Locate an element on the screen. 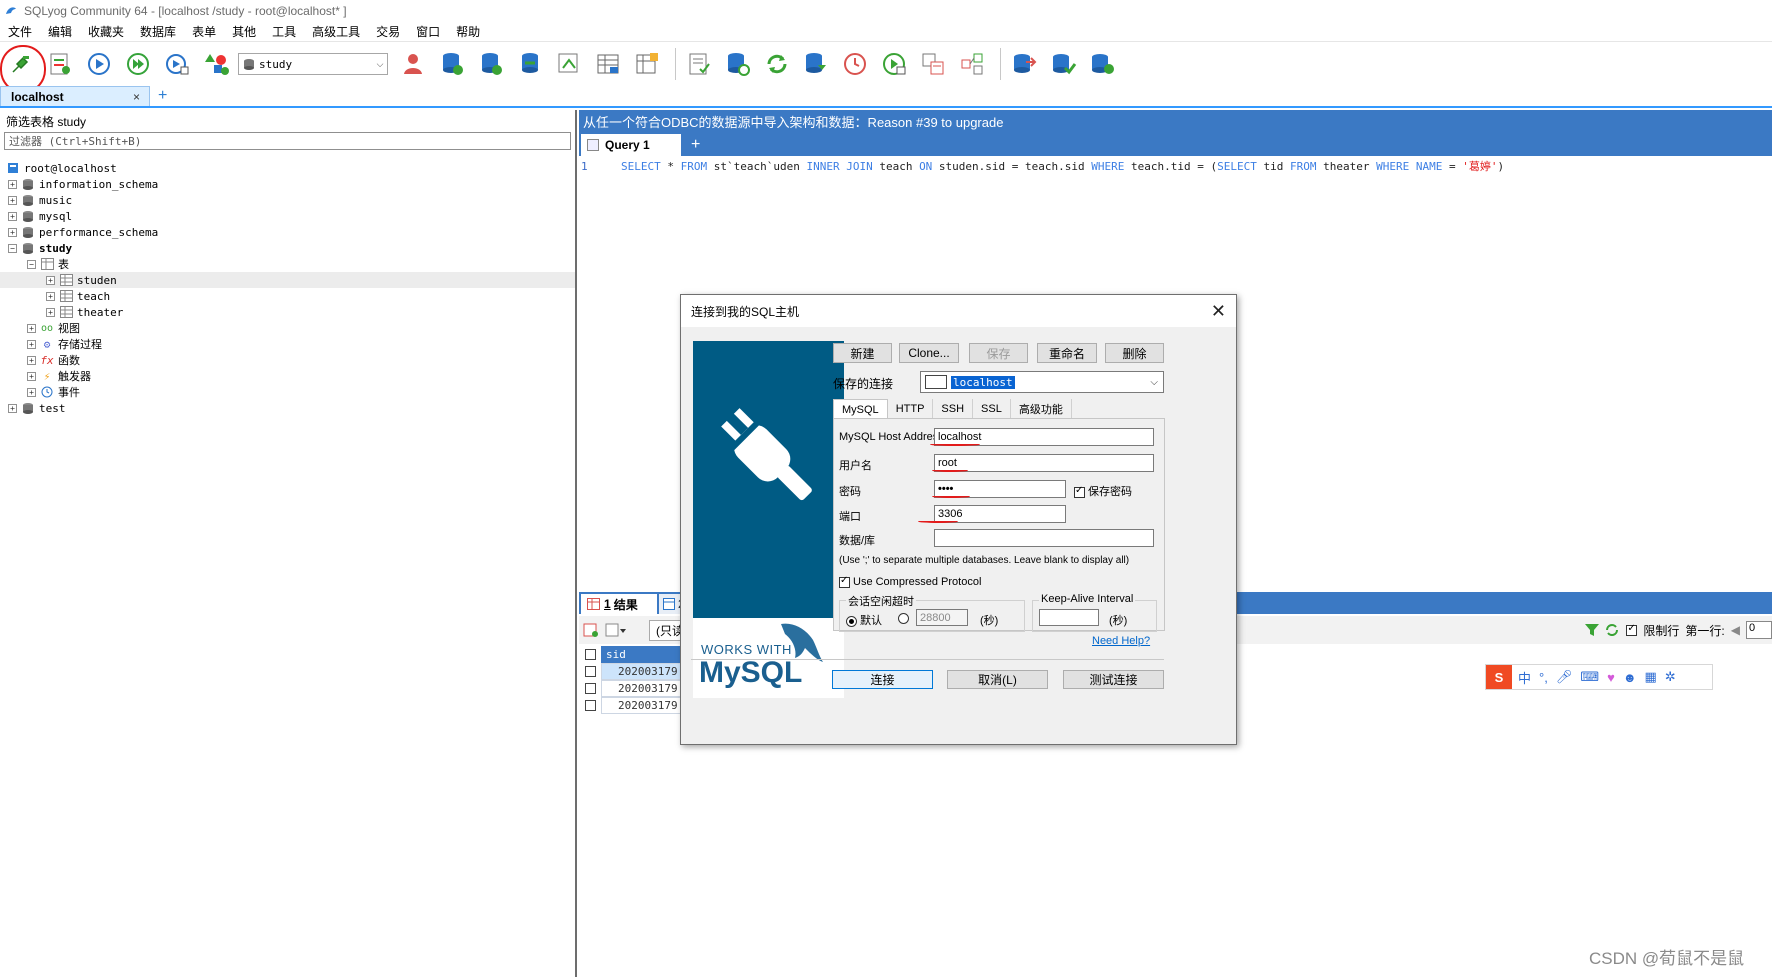 This screenshot has height=977, width=1772. column-header-sid: sid is located at coordinates (646, 654).